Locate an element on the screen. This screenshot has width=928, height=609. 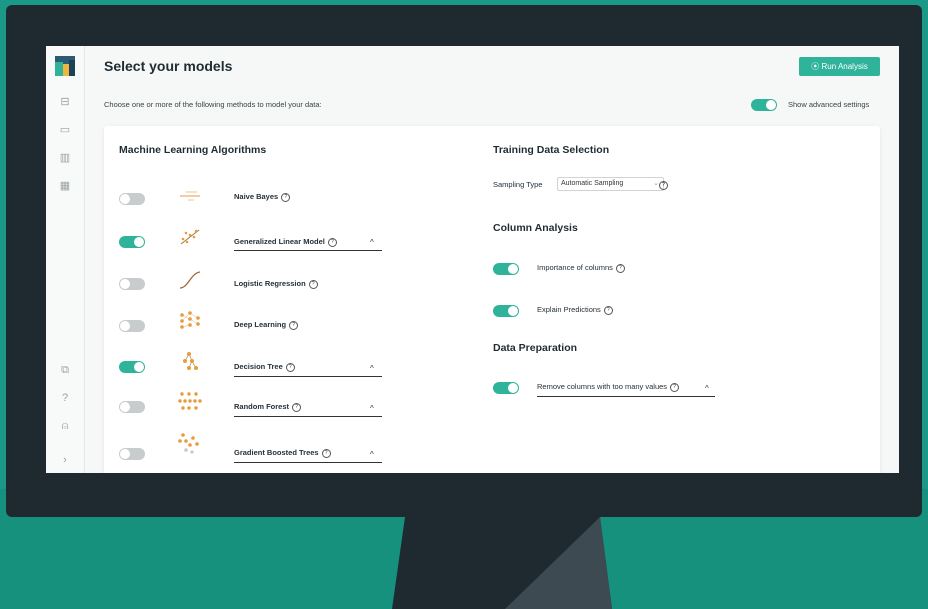
left-sidebar: ⊟ ▭ ▥ ▦ ⧉ ? ⍝ › is located at coordinates (65, 259).